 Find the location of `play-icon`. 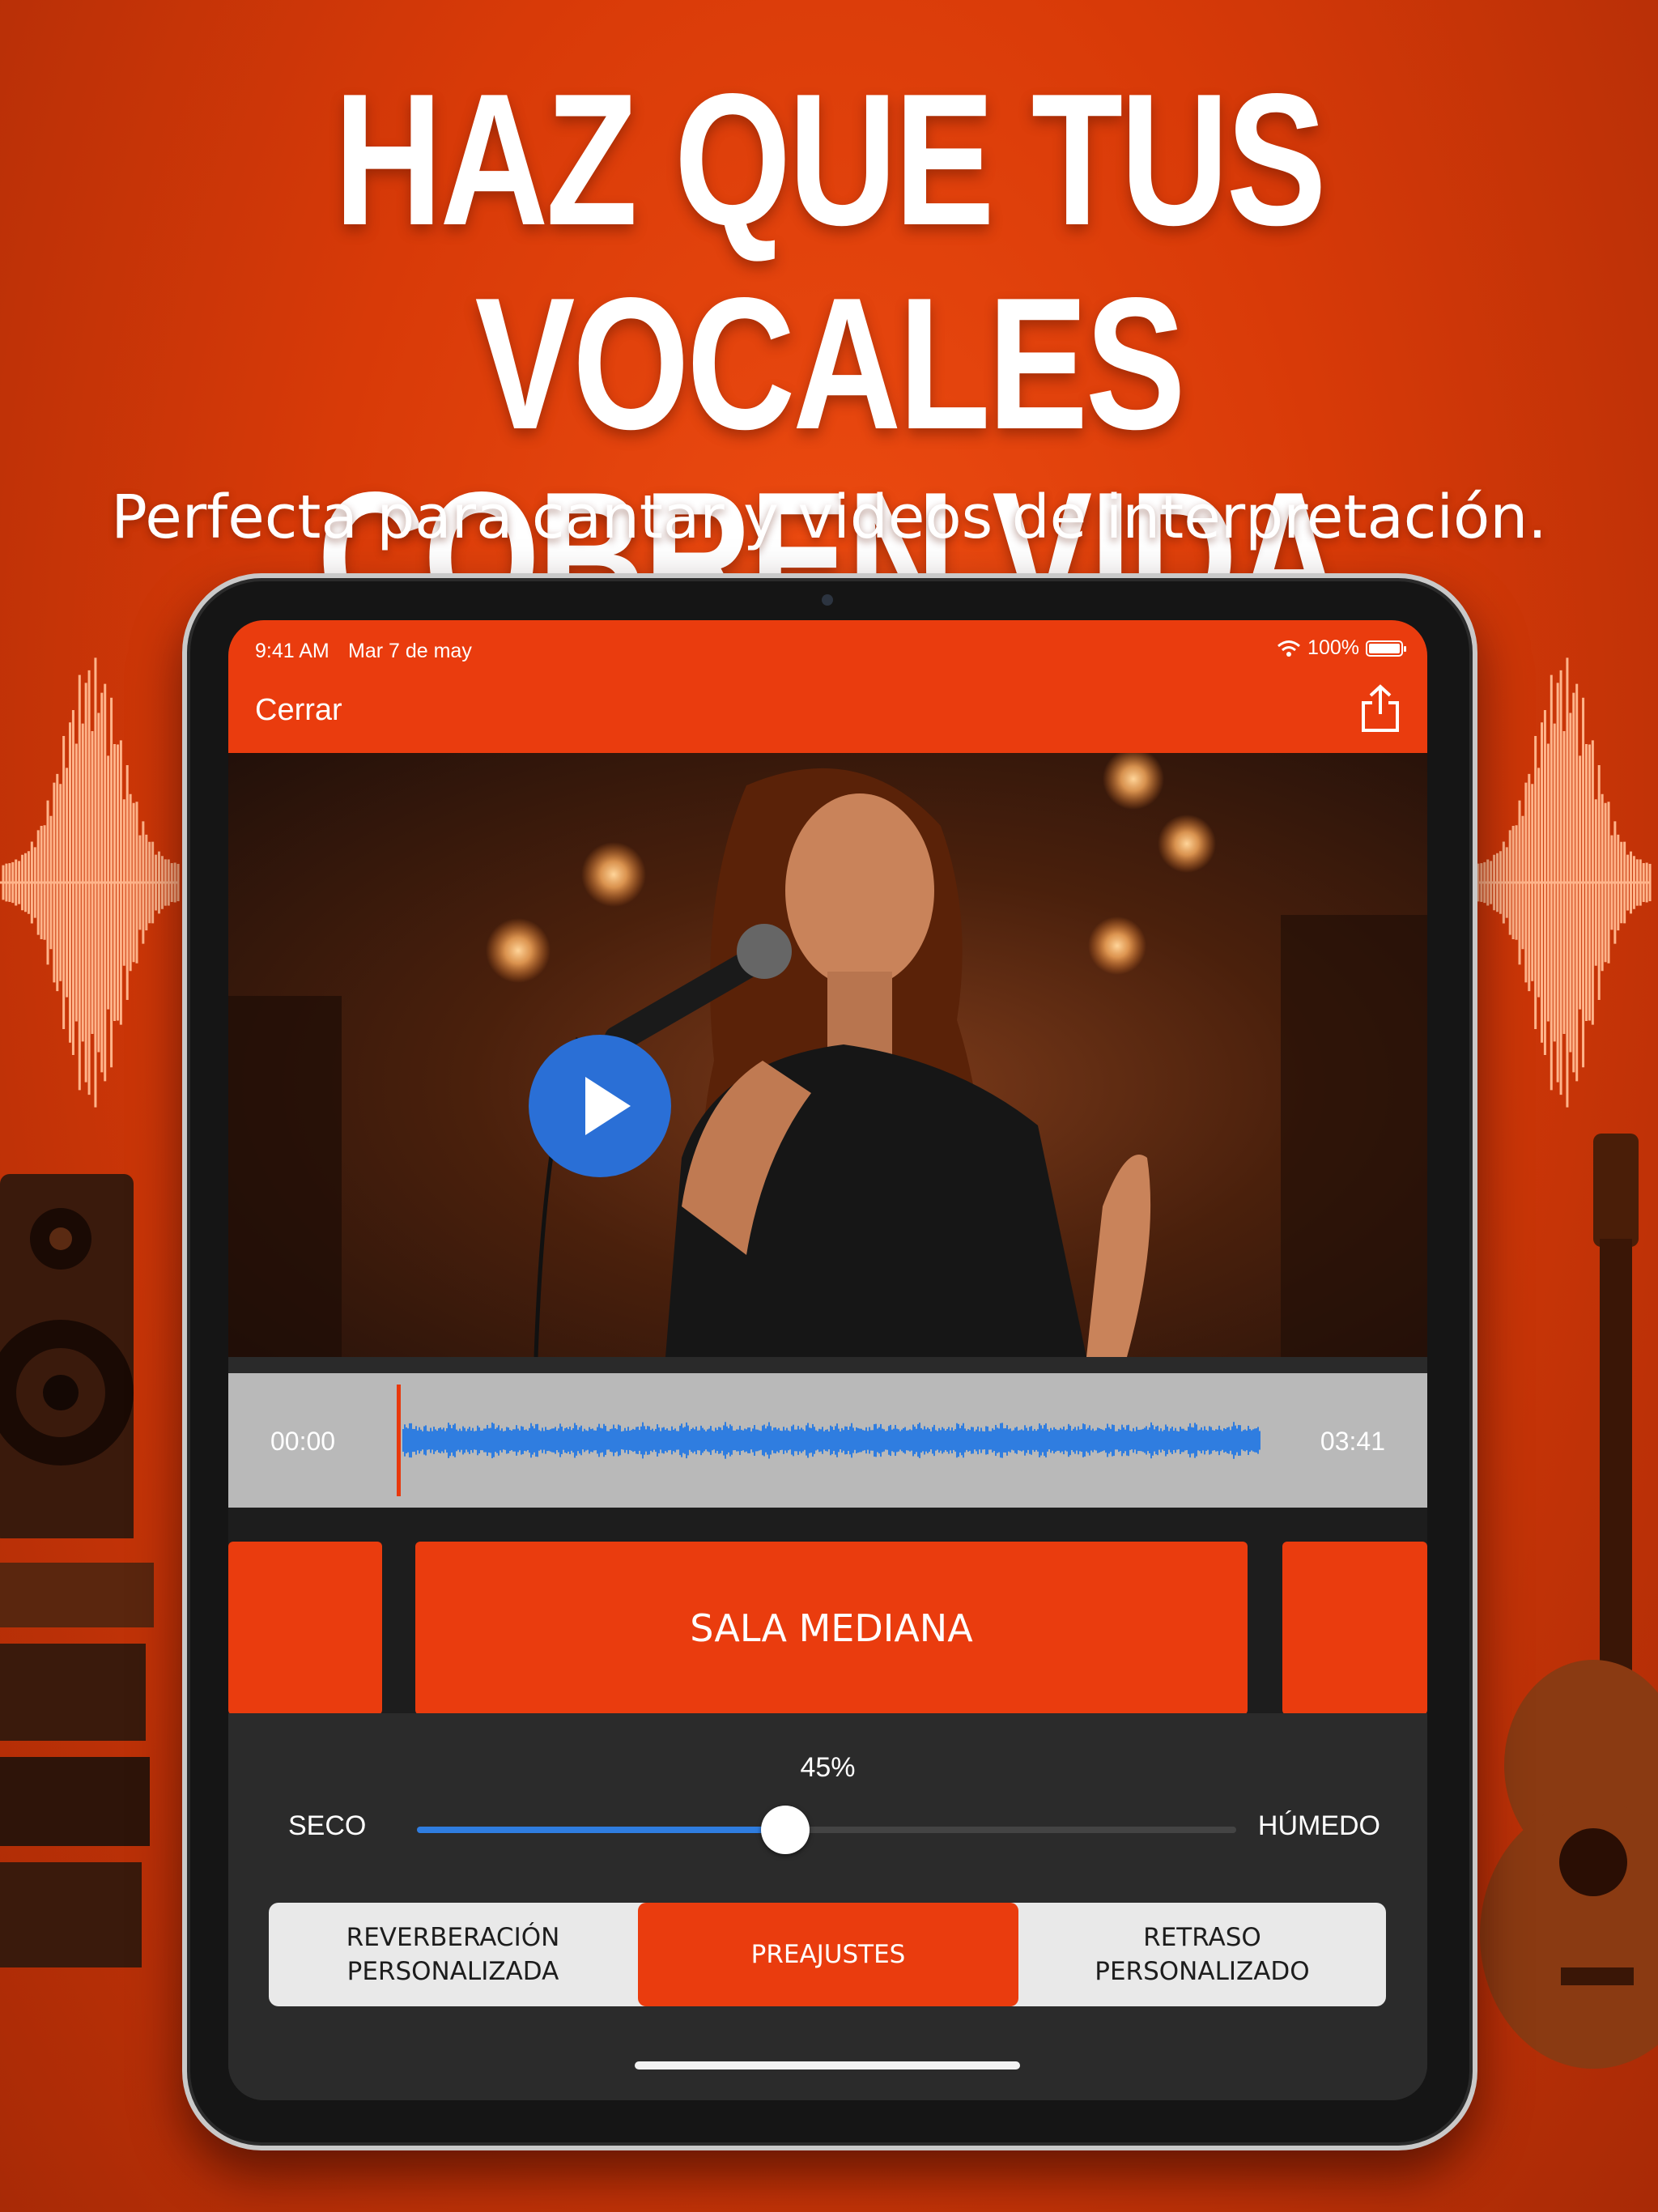

play-icon is located at coordinates (608, 1106).